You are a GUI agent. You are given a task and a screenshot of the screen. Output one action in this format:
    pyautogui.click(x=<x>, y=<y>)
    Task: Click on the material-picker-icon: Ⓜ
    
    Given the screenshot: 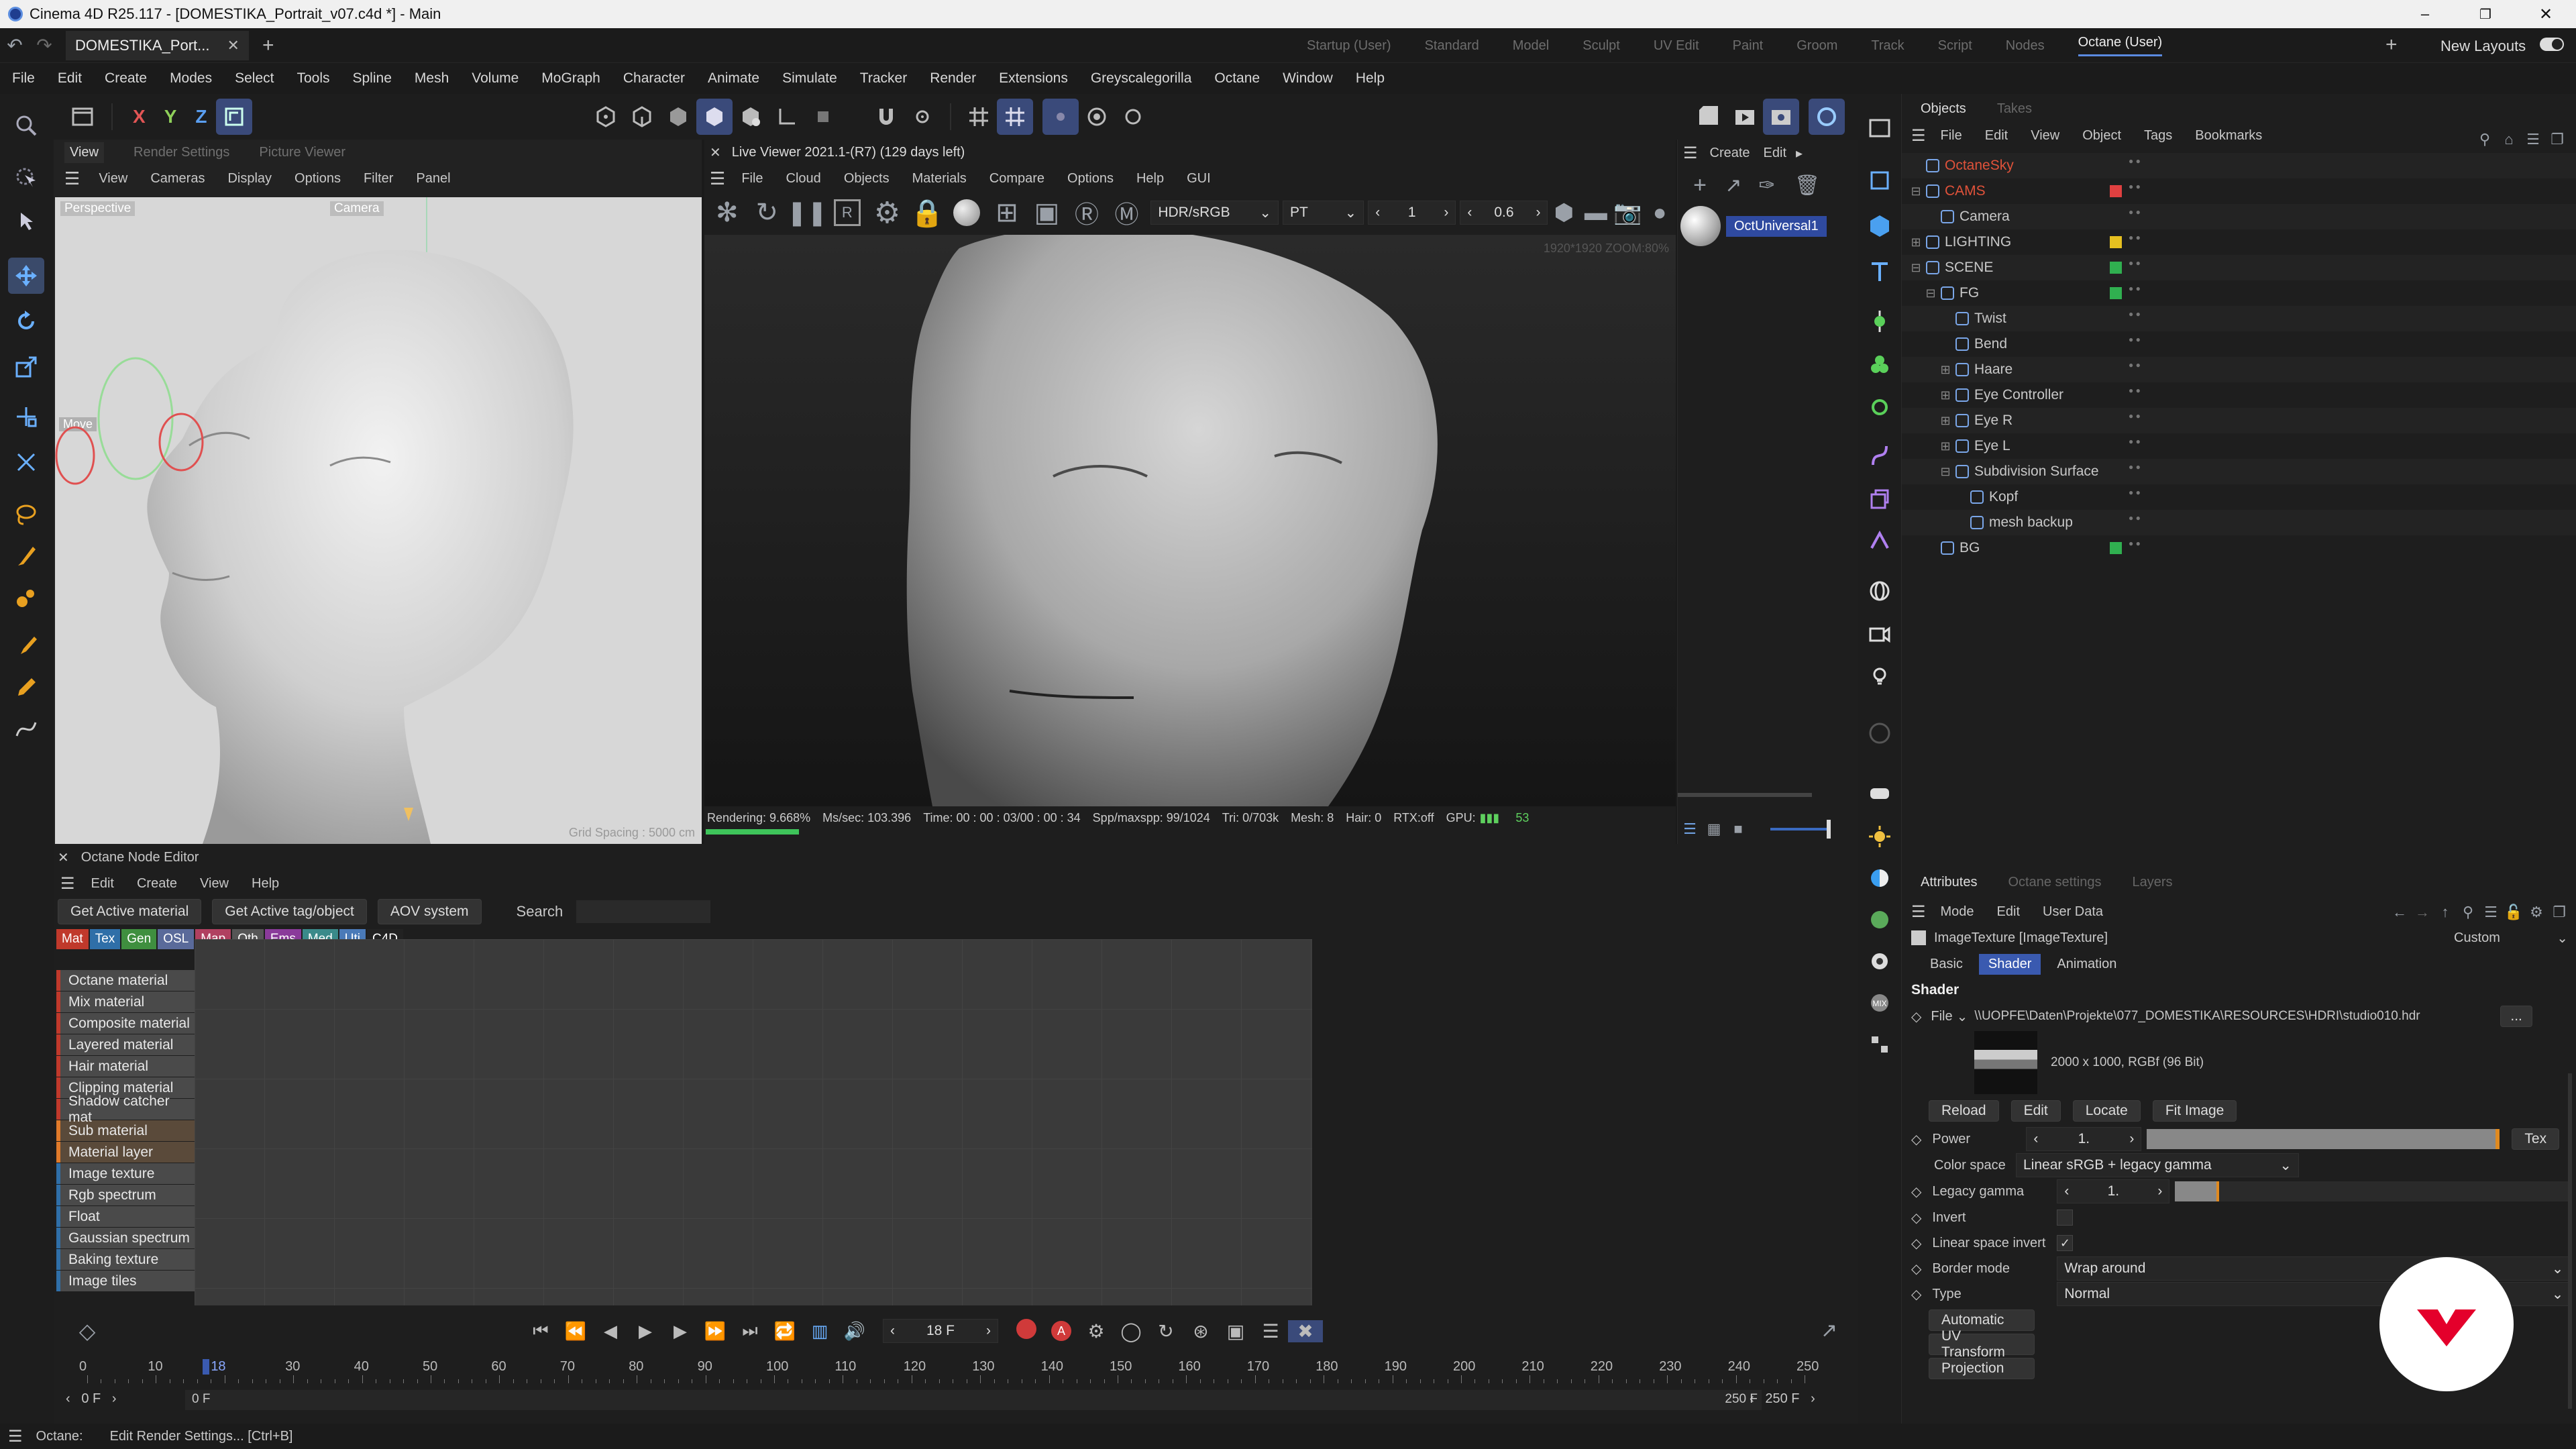 What is the action you would take?
    pyautogui.click(x=1127, y=212)
    